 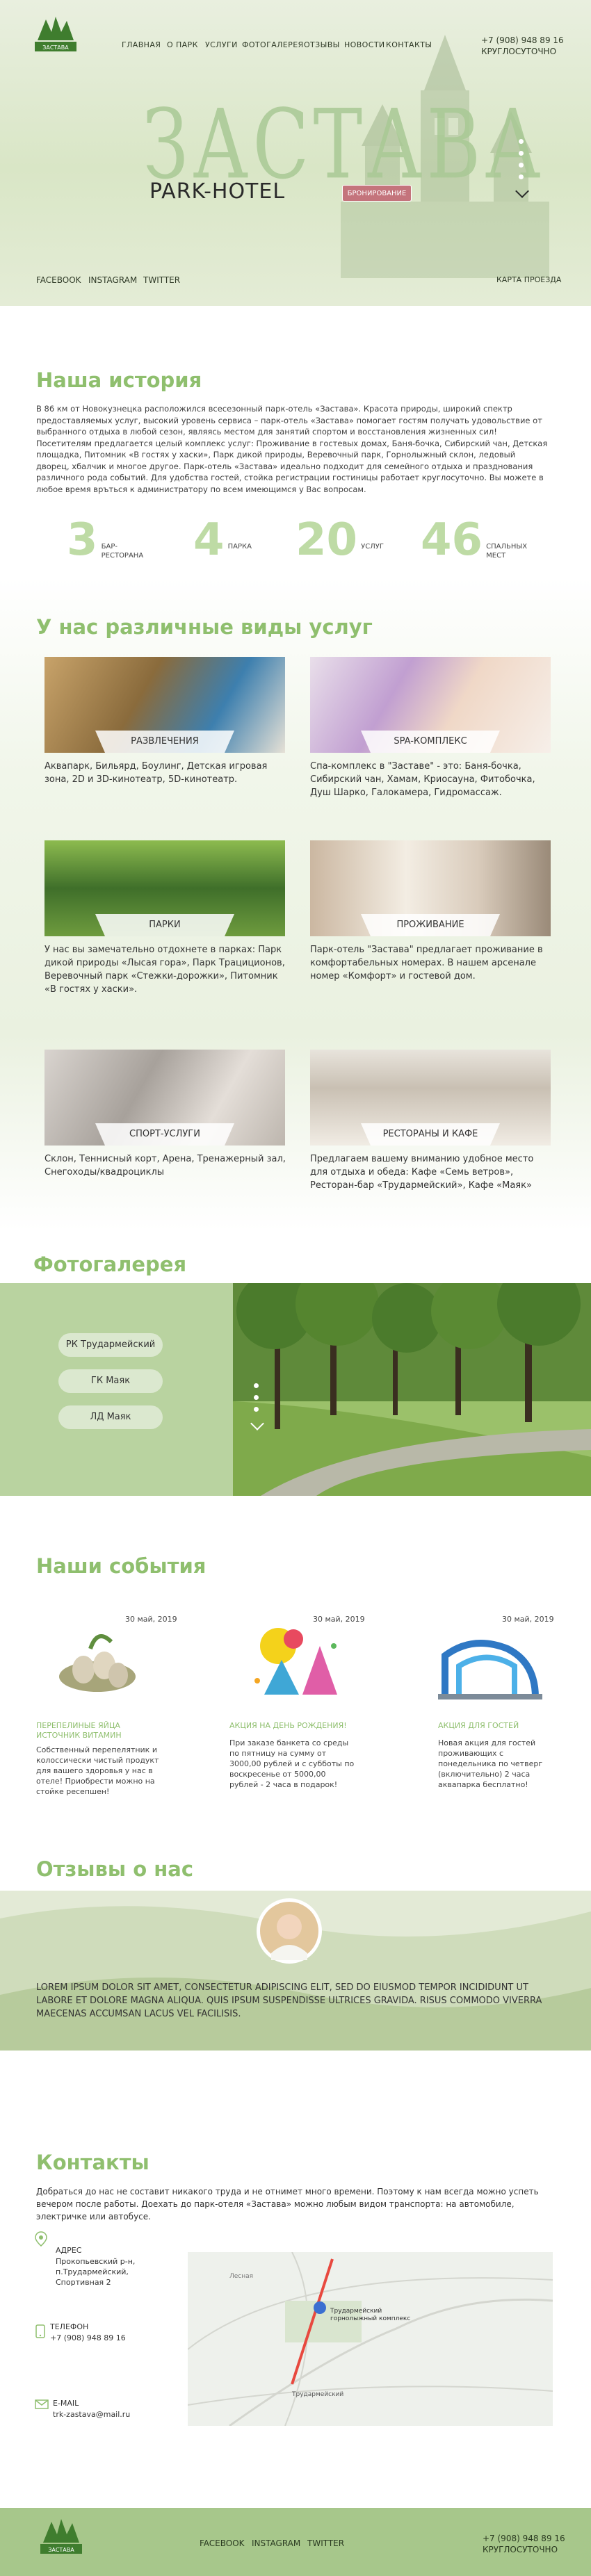 I want to click on map-link: КАРТА ПРОЕЗДА, so click(x=528, y=279).